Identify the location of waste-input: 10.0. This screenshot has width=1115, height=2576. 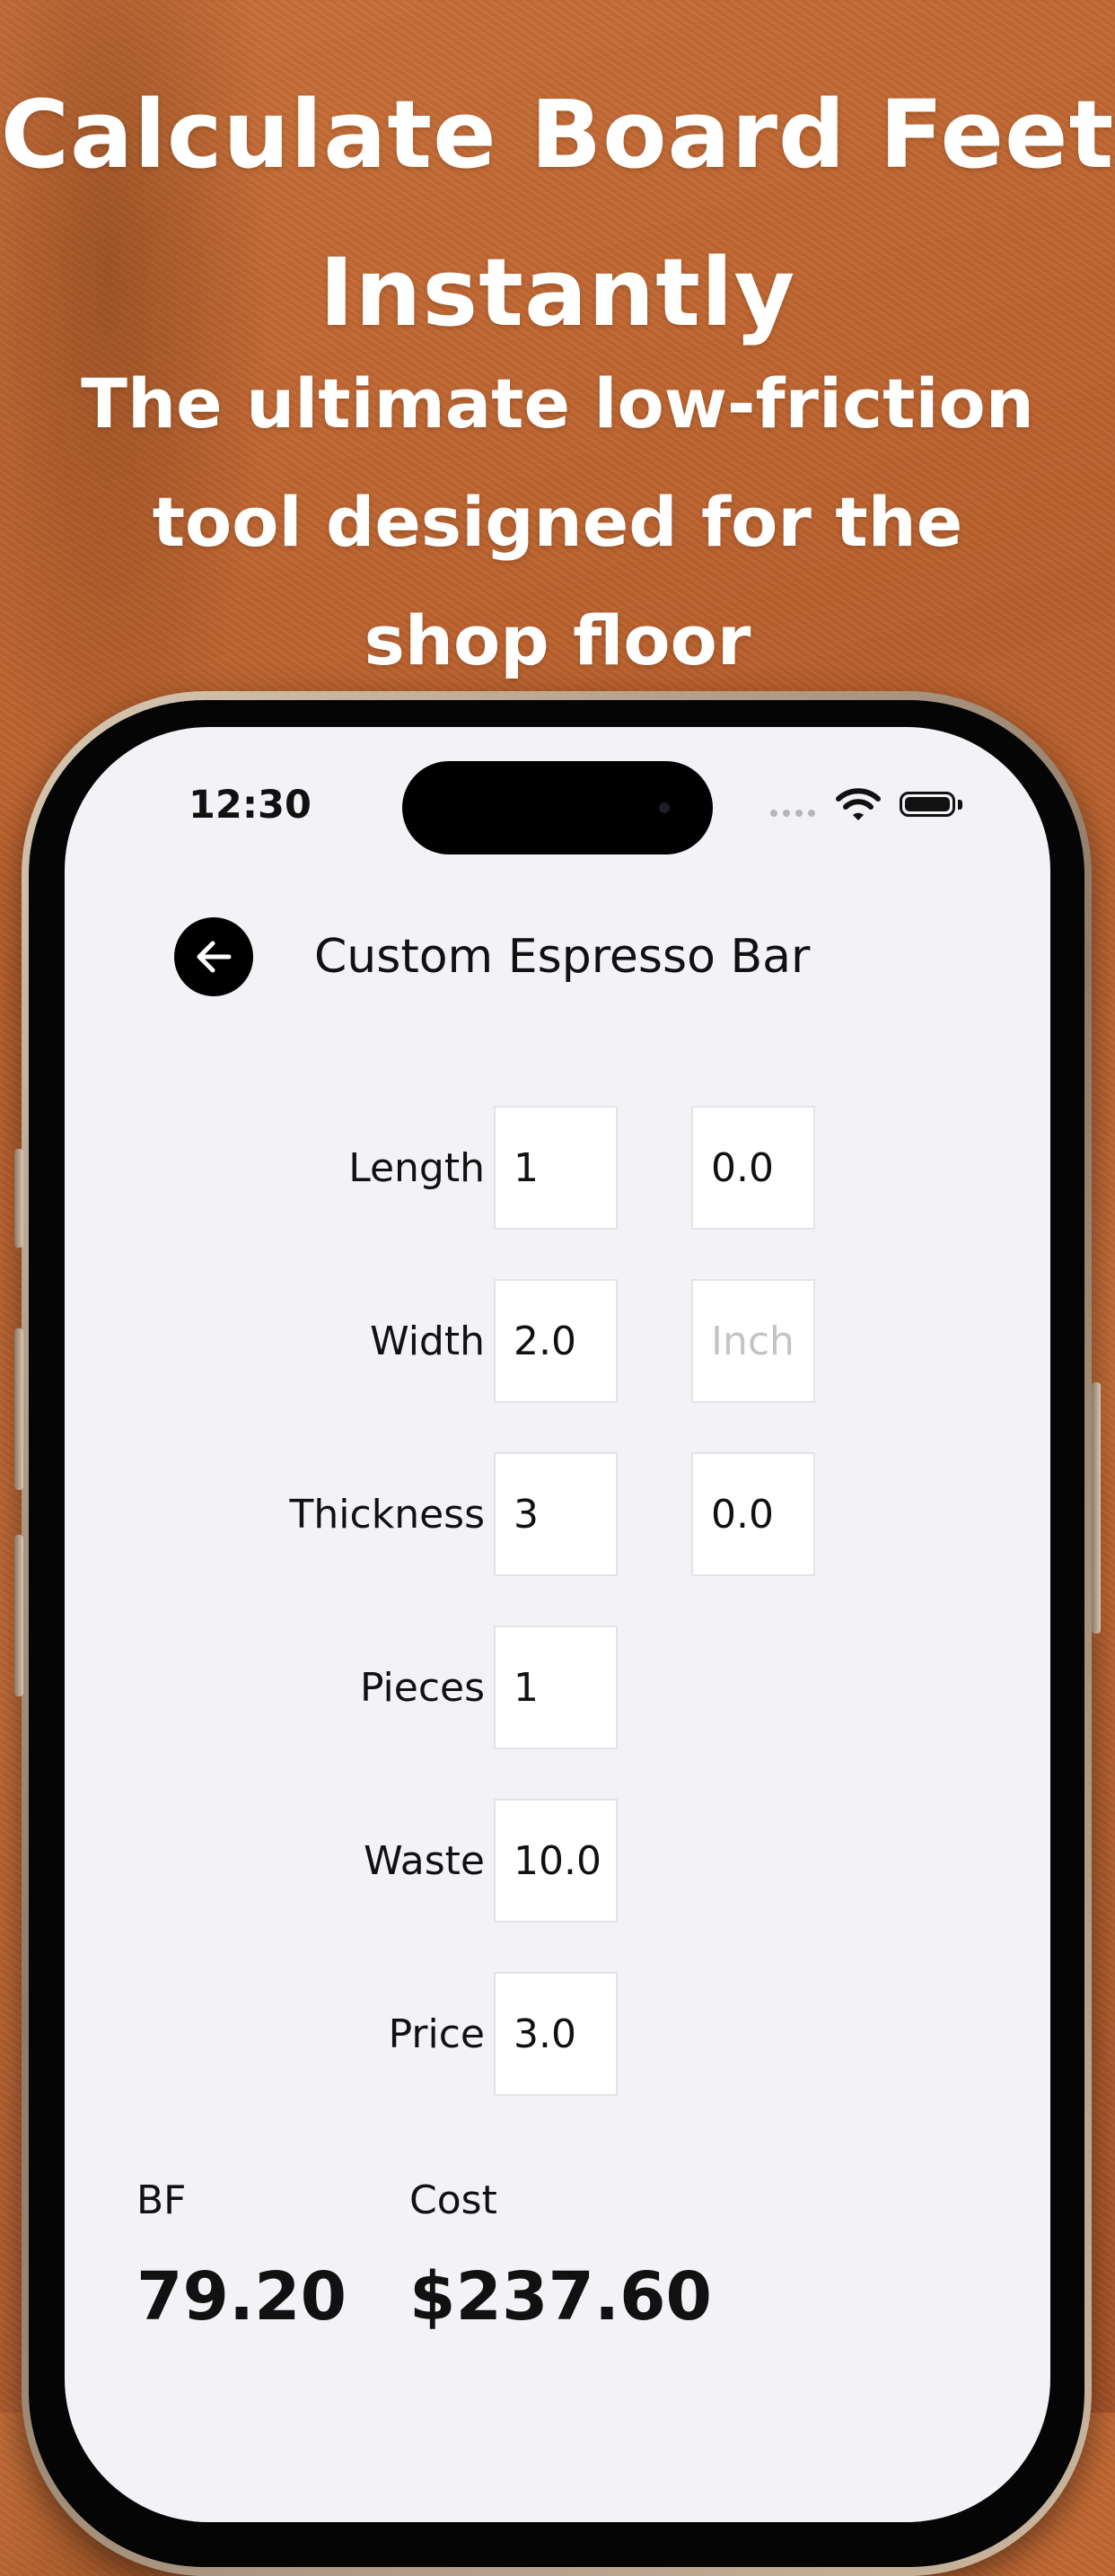
(556, 1861).